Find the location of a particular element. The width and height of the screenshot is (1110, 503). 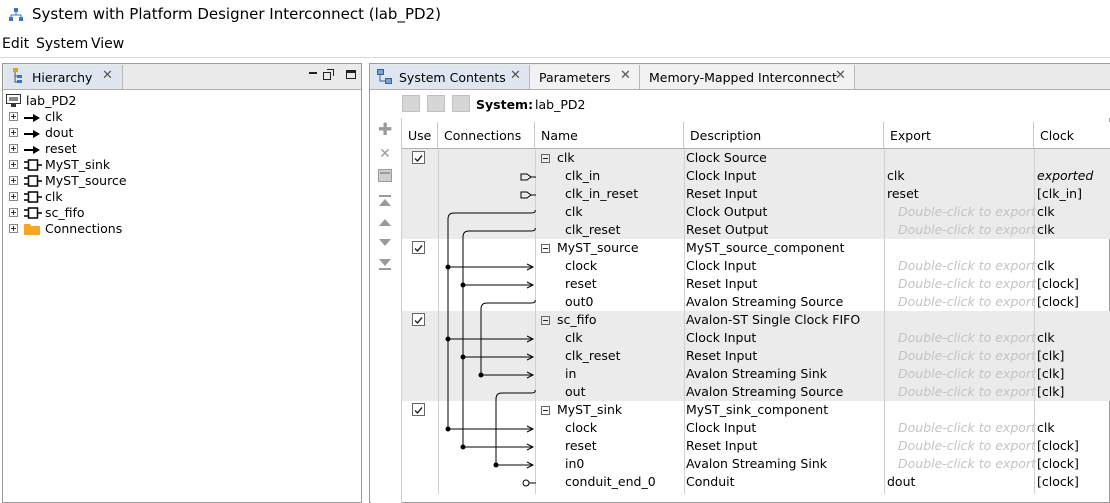

export-value: reset is located at coordinates (903, 193).